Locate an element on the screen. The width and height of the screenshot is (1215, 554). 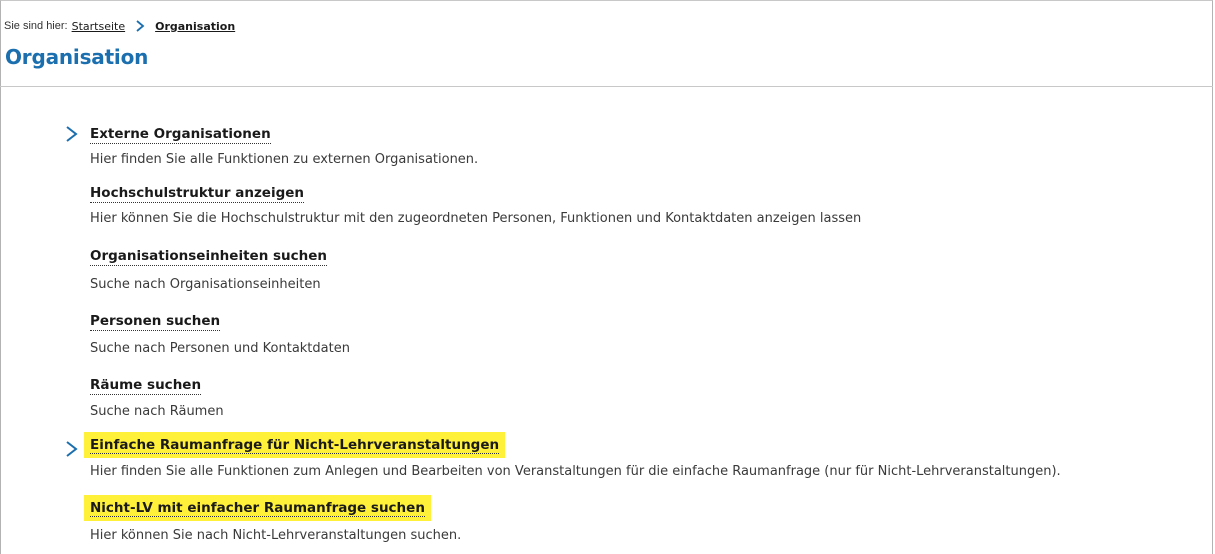
menu-description: Suche nach Organisationseinheiten is located at coordinates (205, 284).